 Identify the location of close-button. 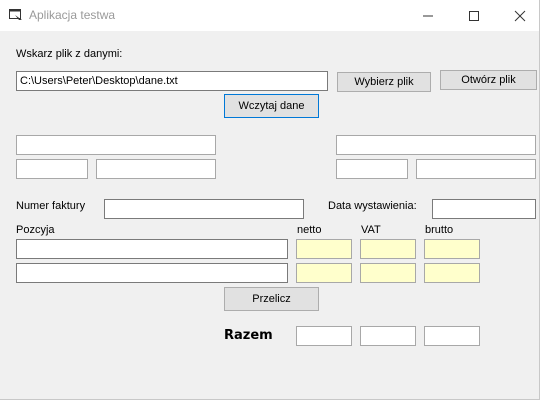
(520, 15).